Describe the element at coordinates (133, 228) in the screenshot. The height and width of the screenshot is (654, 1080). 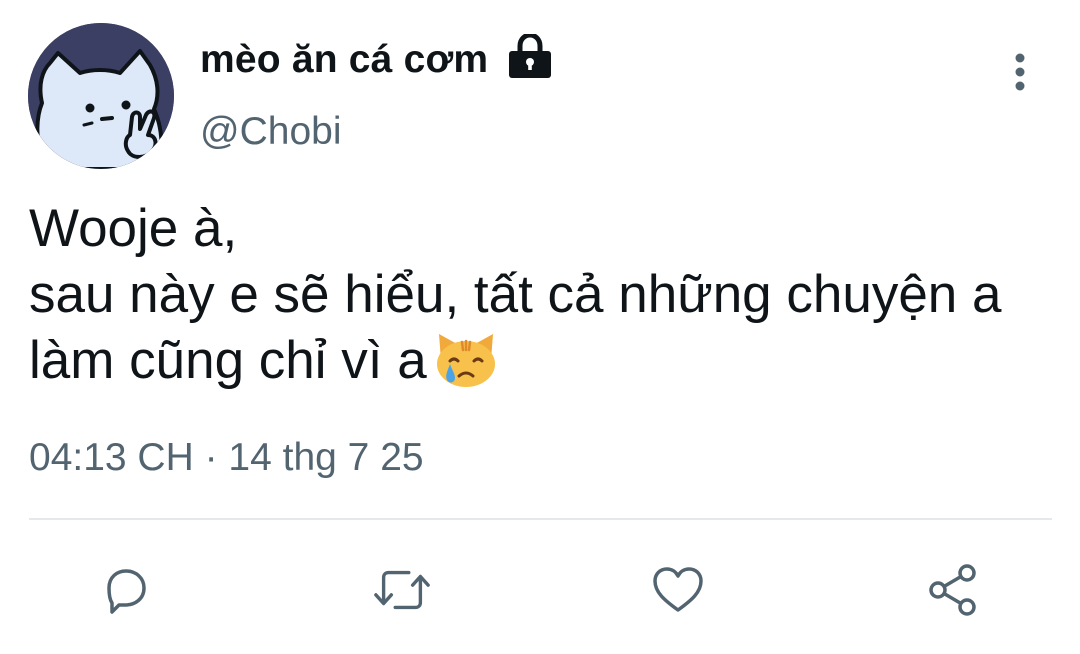
I see `tweet-line-1: Wooje à,` at that location.